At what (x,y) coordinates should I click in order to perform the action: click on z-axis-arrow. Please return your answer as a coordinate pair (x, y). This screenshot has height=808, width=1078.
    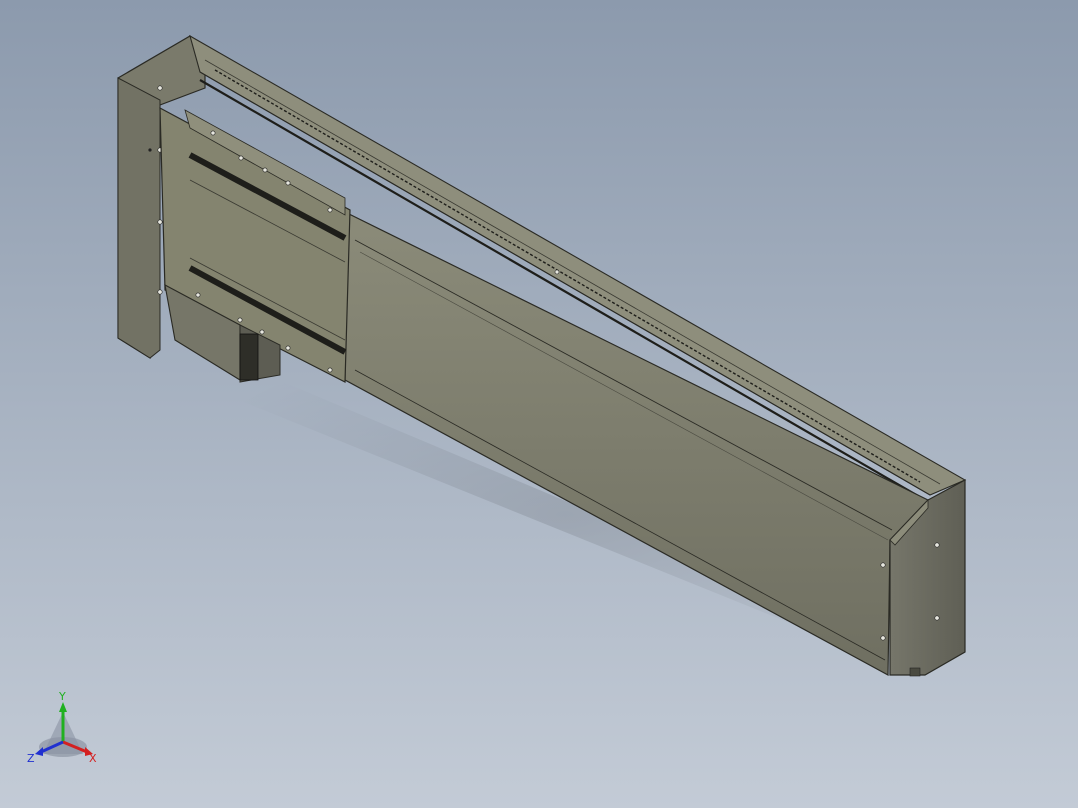
    Looking at the image, I should click on (39, 751).